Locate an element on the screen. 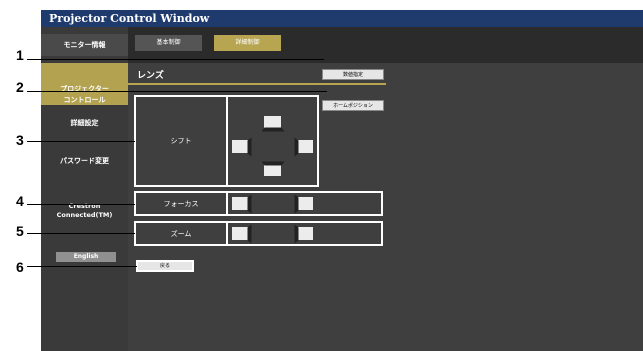 The image size is (643, 351). callout-number: 4 is located at coordinates (20, 201).